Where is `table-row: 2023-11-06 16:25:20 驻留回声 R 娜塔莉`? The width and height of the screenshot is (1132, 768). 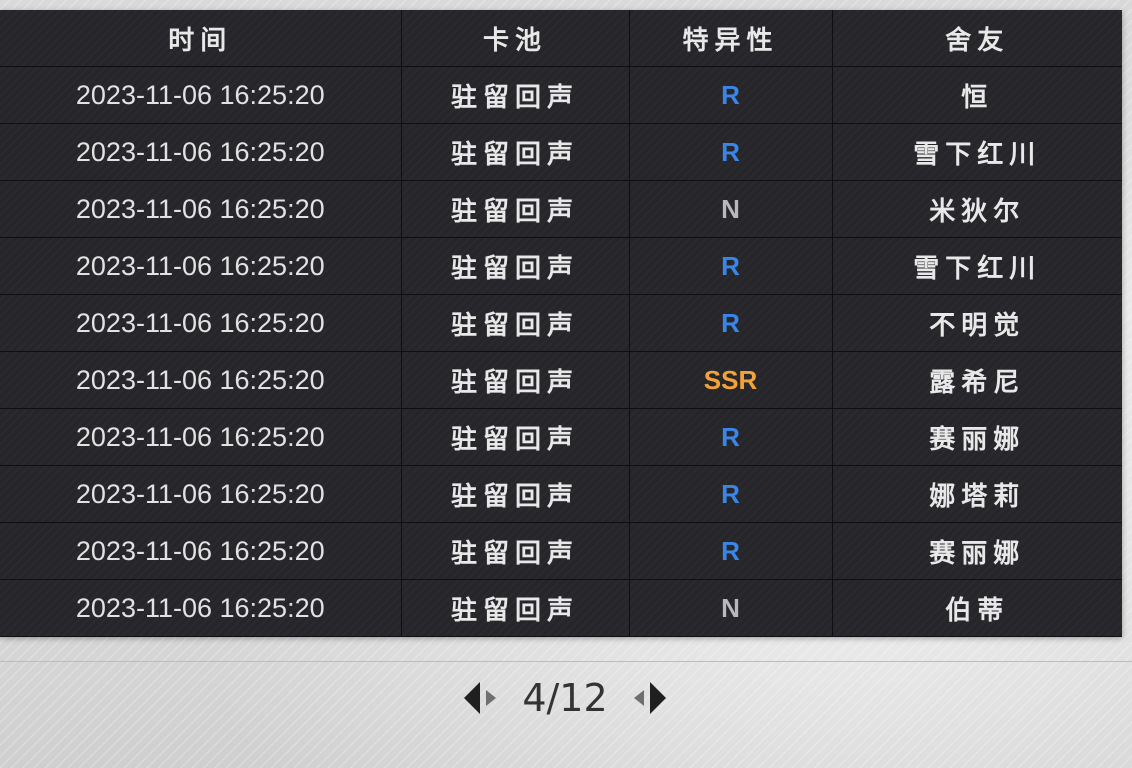 table-row: 2023-11-06 16:25:20 驻留回声 R 娜塔莉 is located at coordinates (561, 494).